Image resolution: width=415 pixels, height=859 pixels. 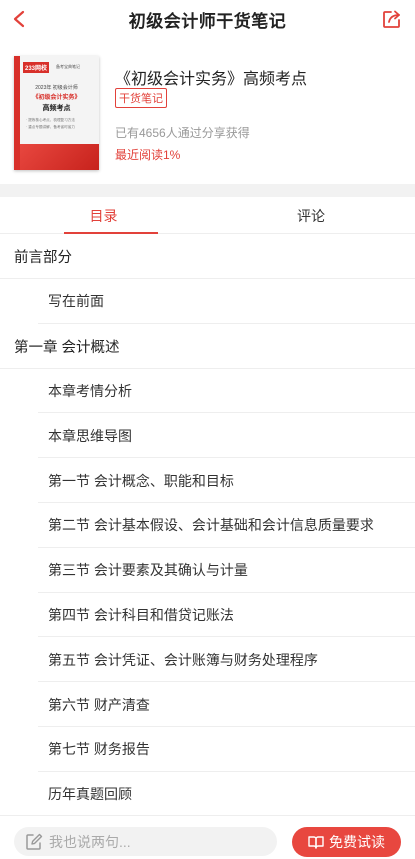 What do you see at coordinates (141, 480) in the screenshot?
I see `toc-item-label: 第一节 会计概念、职能和目标` at bounding box center [141, 480].